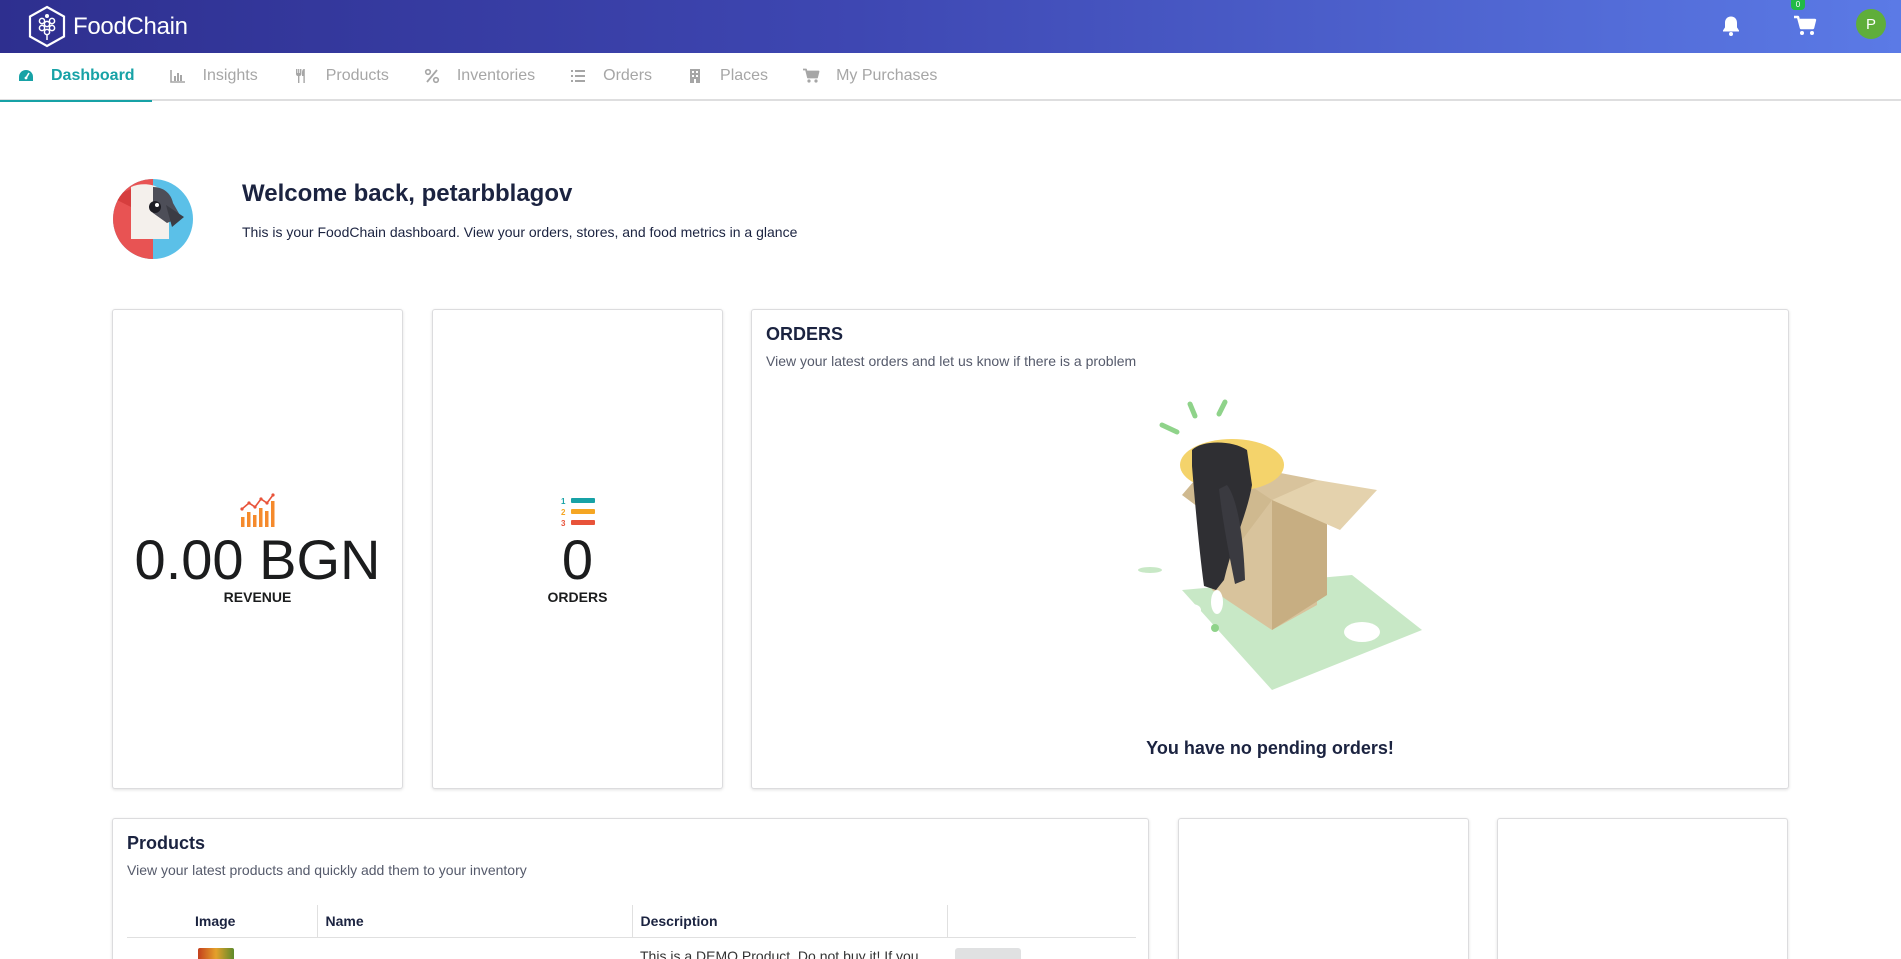  Describe the element at coordinates (1270, 748) in the screenshot. I see `orders-empty-message: You have no pending orders!` at that location.